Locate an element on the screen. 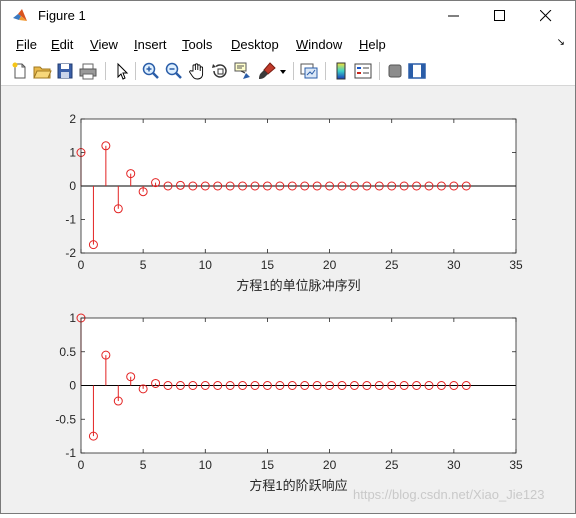 The width and height of the screenshot is (576, 518). menu-insert: Insert is located at coordinates (150, 44).